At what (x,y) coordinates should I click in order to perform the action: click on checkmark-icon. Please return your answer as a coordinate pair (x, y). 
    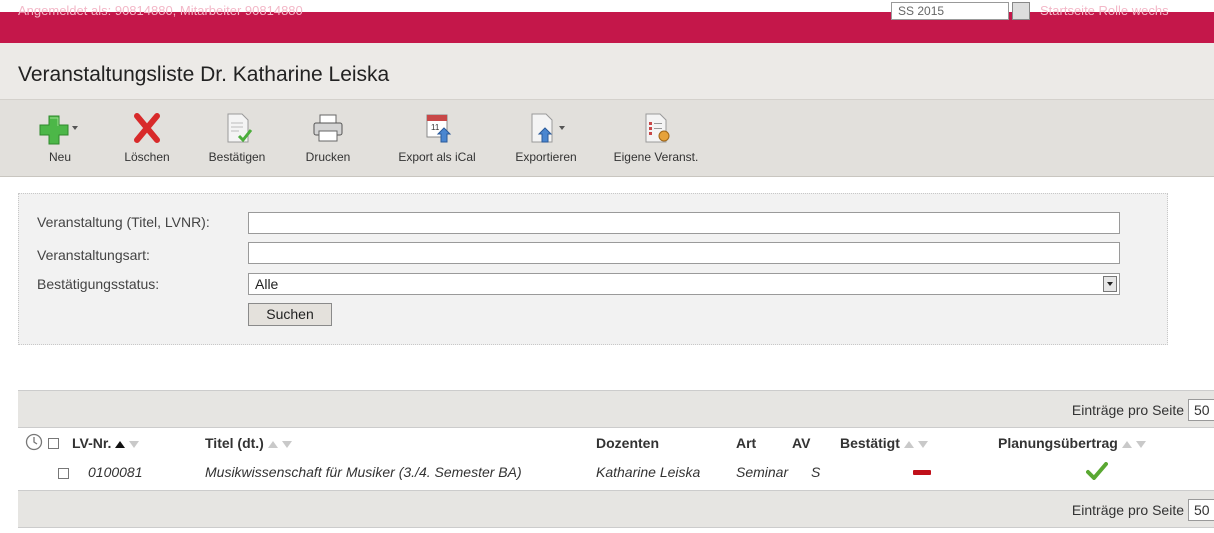
    Looking at the image, I should click on (1097, 471).